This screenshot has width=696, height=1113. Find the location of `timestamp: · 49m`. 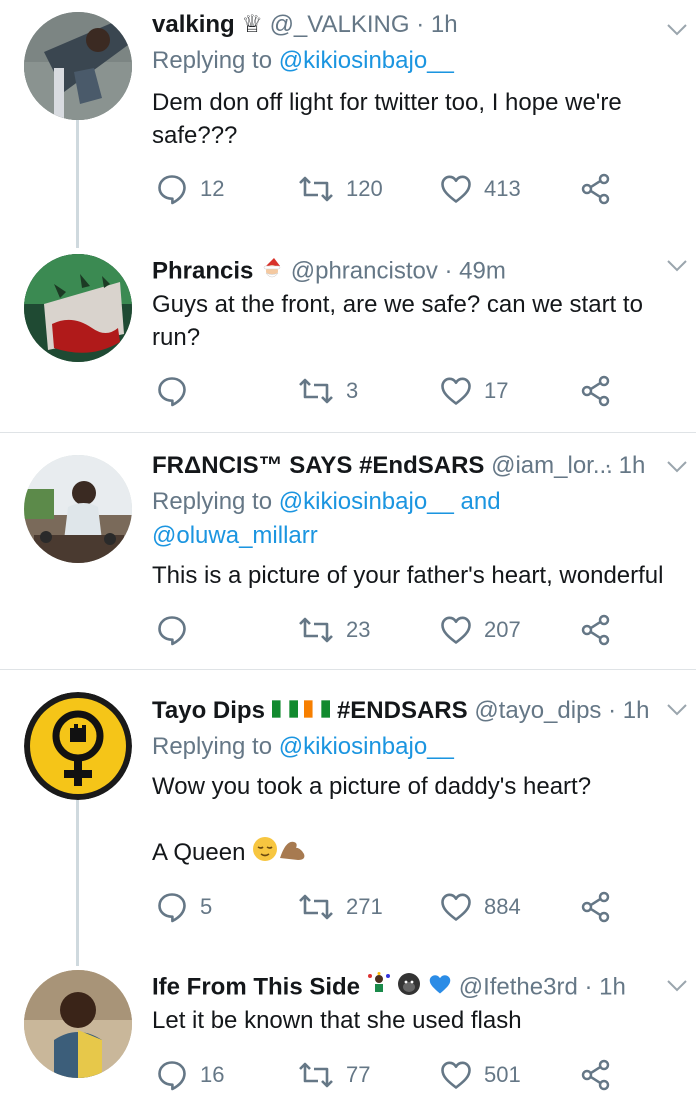

timestamp: · 49m is located at coordinates (475, 270).